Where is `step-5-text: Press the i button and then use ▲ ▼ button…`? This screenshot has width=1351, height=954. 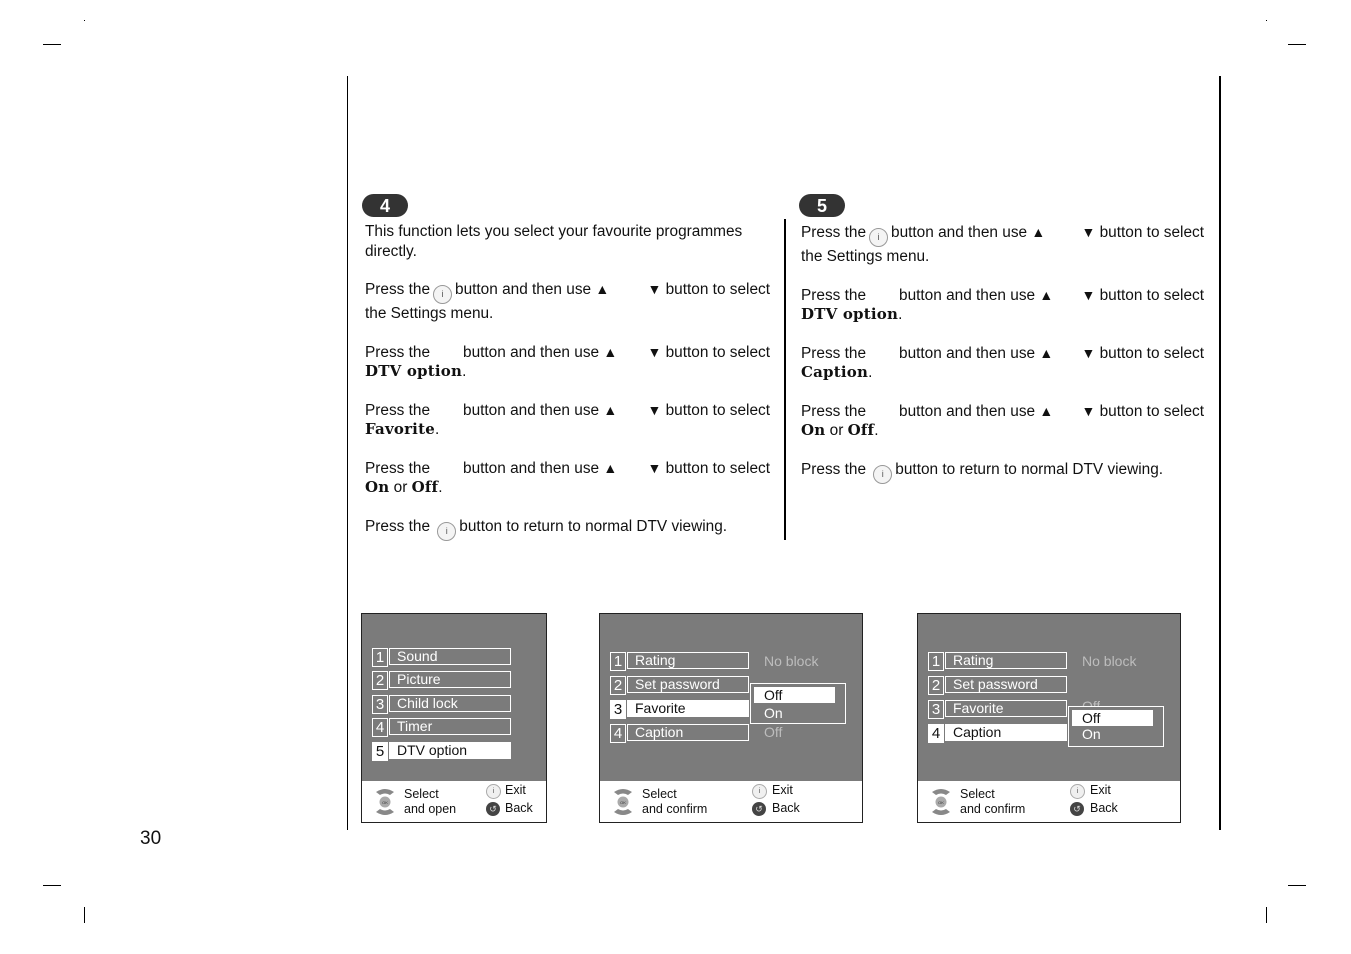 step-5-text: Press the i button and then use ▲ ▼ button… is located at coordinates (1002, 353).